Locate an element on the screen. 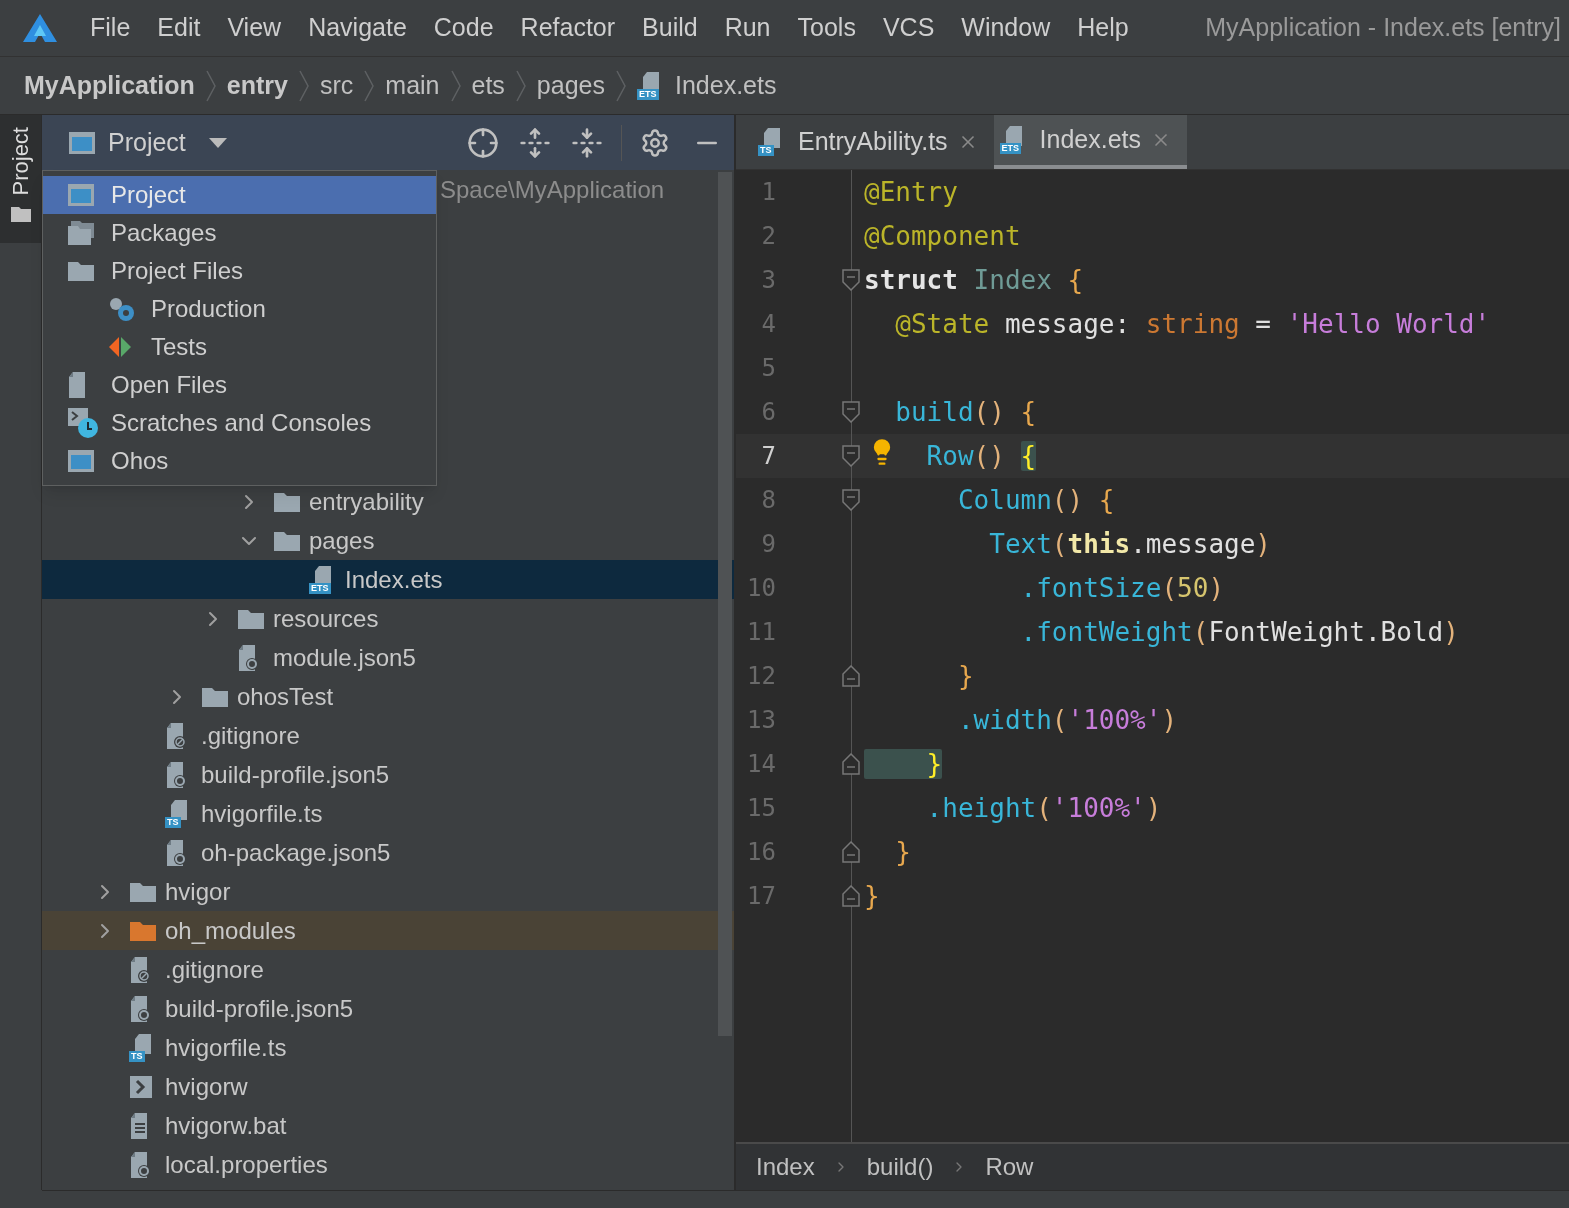 The image size is (1569, 1208). menu-item: VCS is located at coordinates (908, 28).